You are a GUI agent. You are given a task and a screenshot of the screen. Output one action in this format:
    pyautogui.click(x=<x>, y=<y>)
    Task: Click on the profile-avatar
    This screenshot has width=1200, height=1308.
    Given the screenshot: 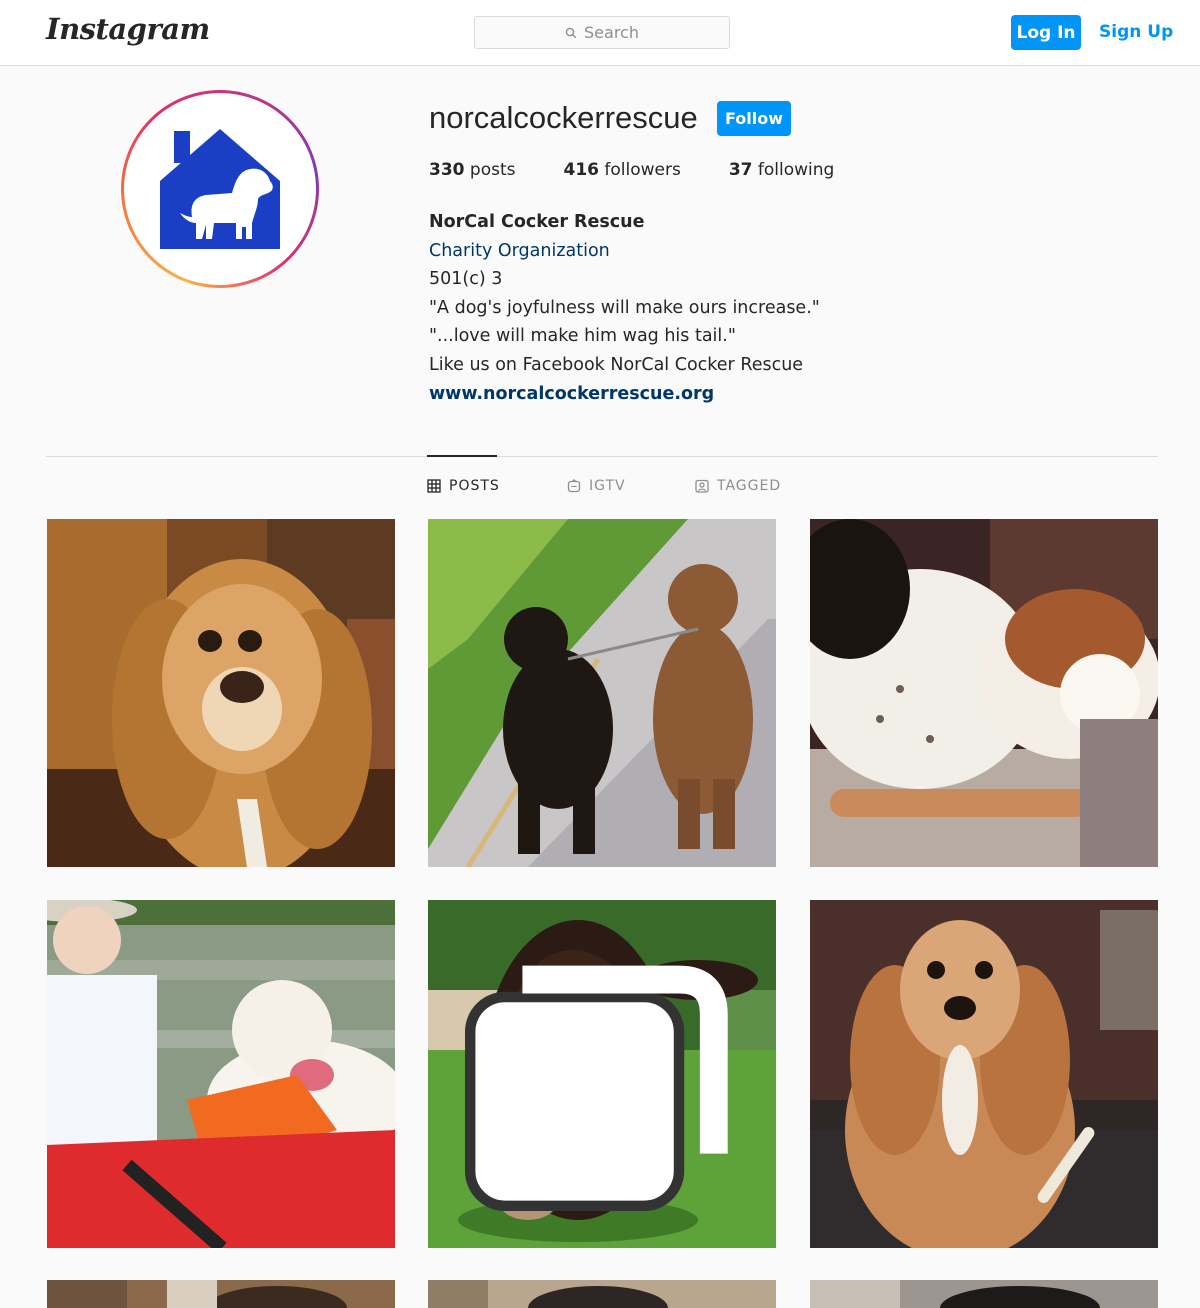 What is the action you would take?
    pyautogui.click(x=220, y=189)
    